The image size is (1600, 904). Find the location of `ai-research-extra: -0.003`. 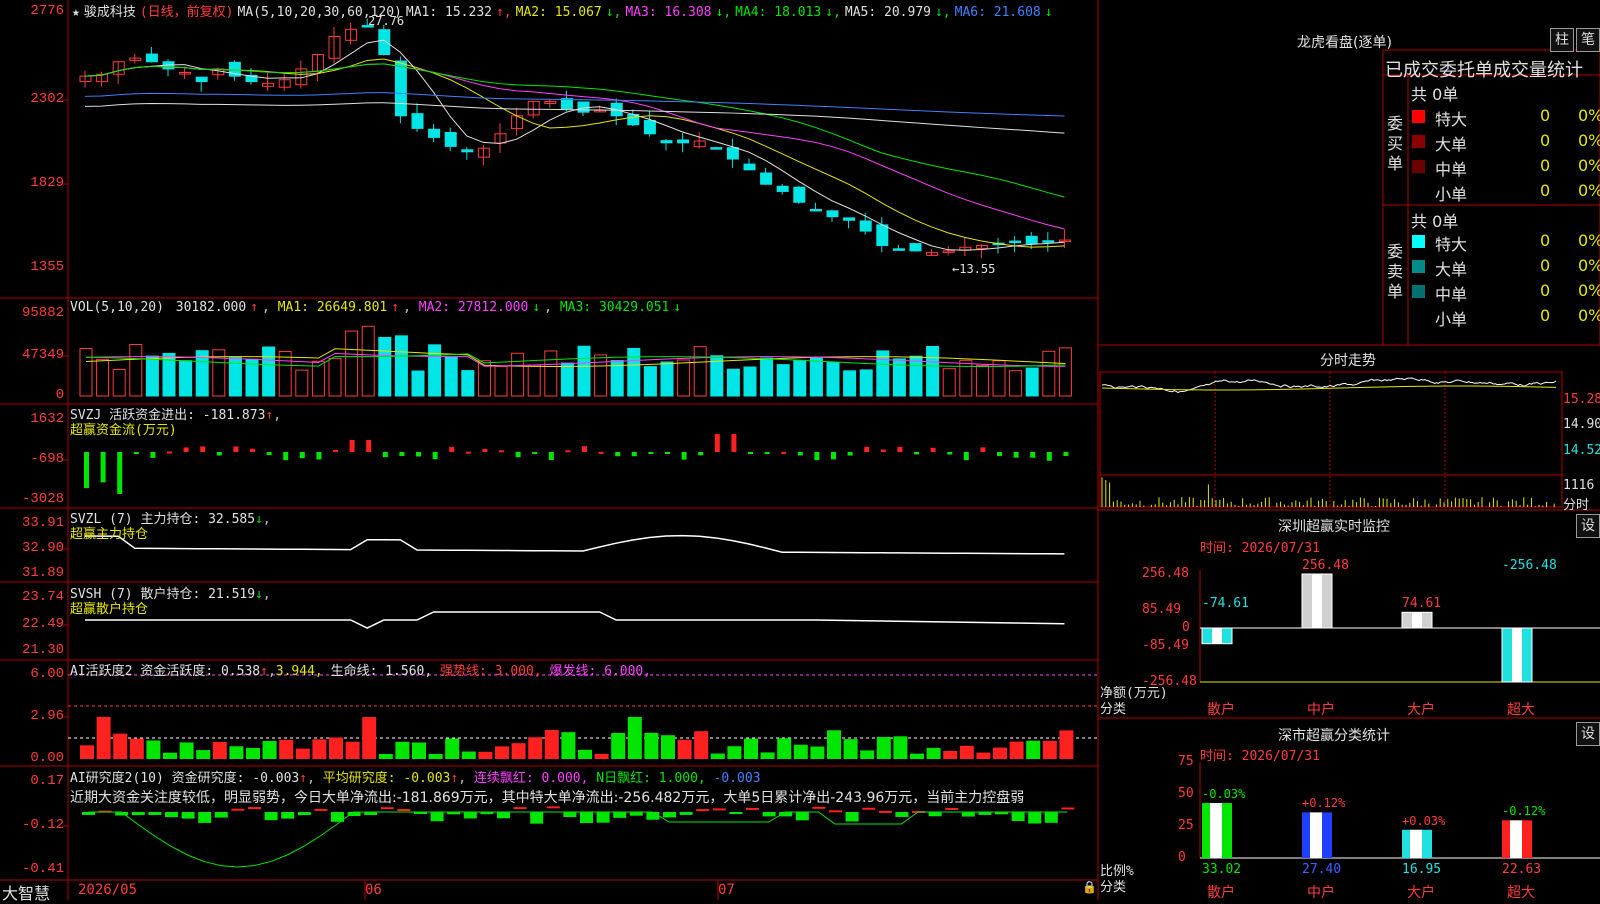

ai-research-extra: -0.003 is located at coordinates (737, 778).